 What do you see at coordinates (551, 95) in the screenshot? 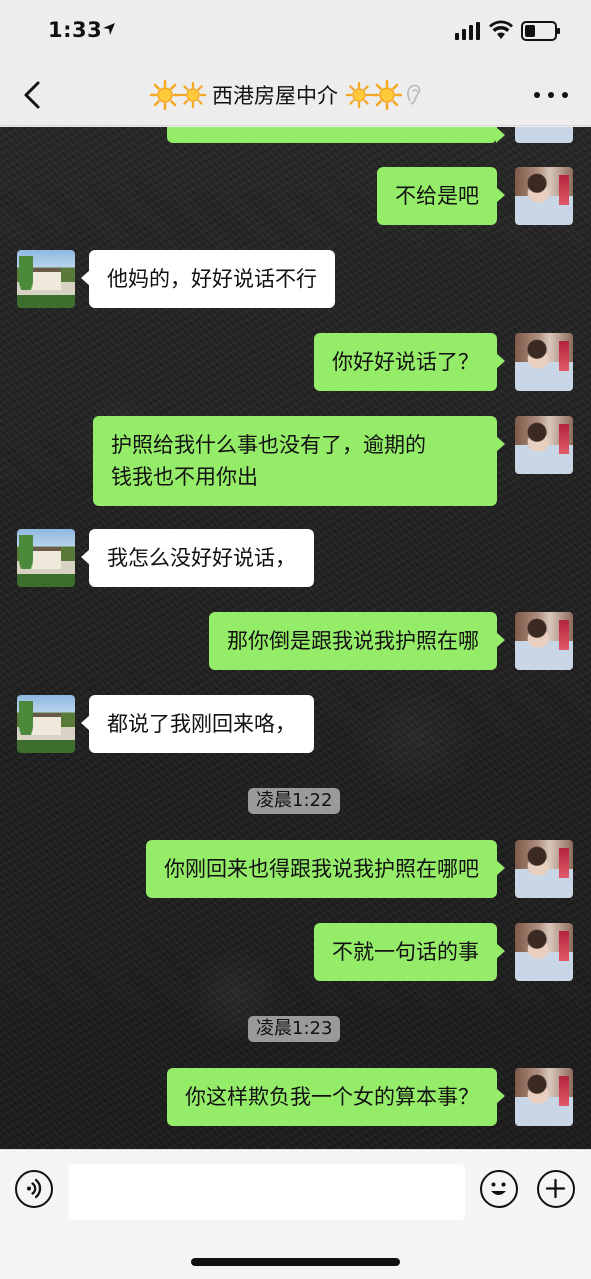
I see `more-dots-icon` at bounding box center [551, 95].